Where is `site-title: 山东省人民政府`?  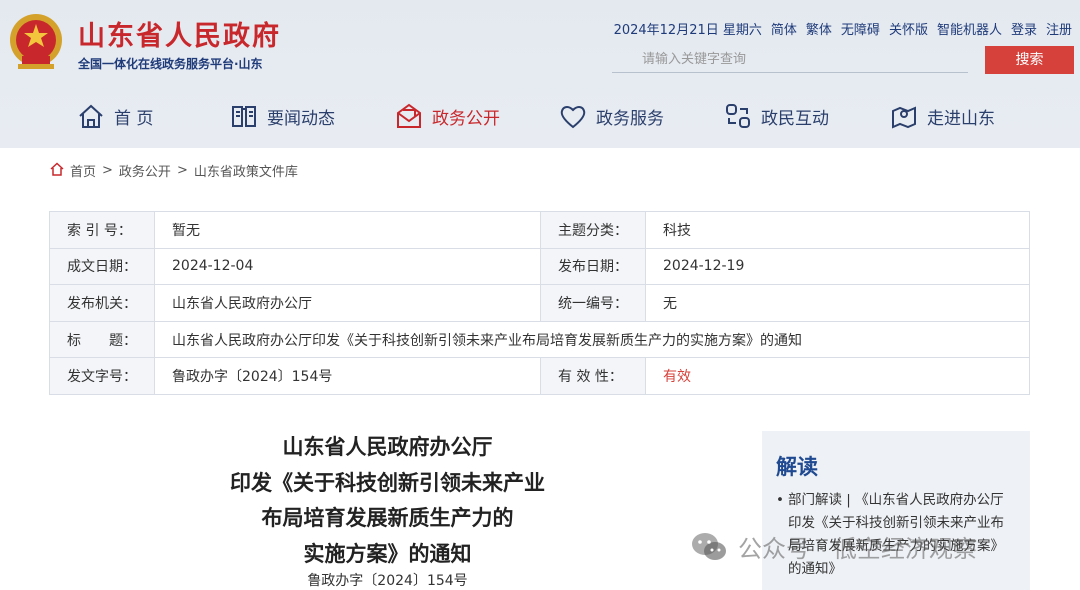 site-title: 山东省人民政府 is located at coordinates (179, 33).